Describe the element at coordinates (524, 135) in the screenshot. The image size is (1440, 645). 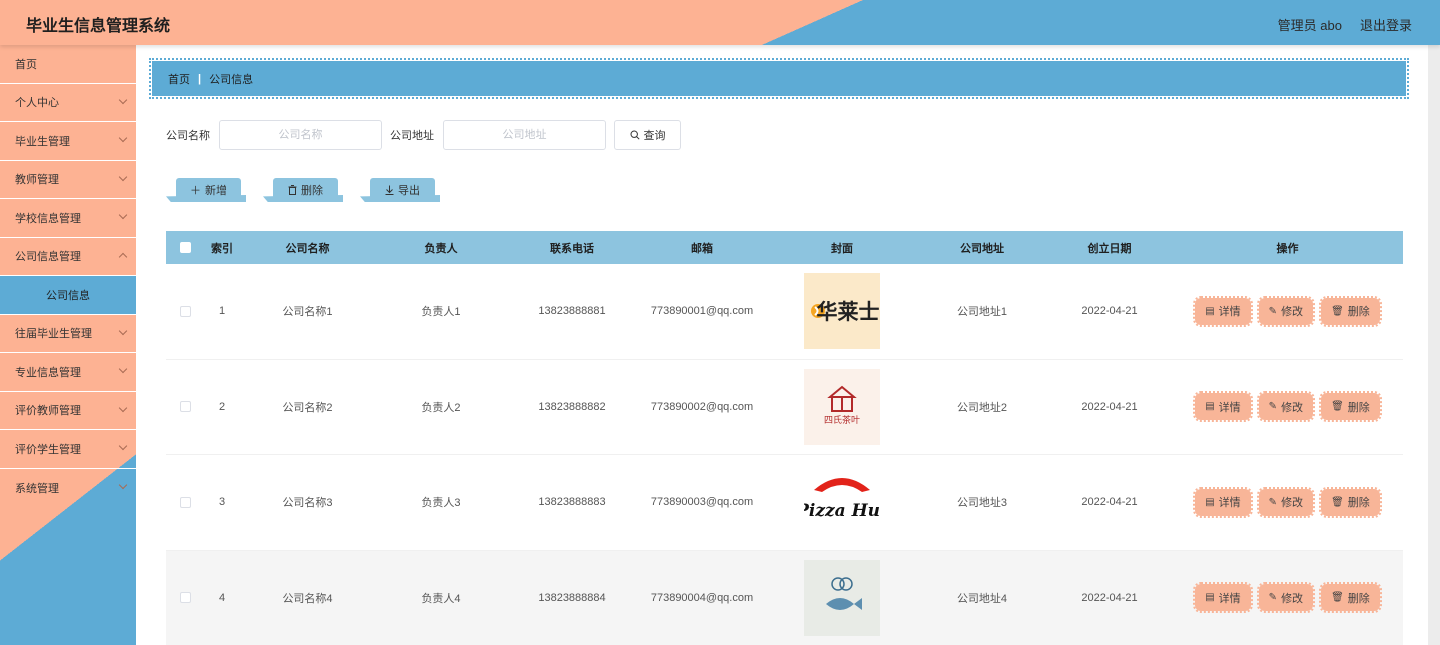
I see `company-address-input` at that location.